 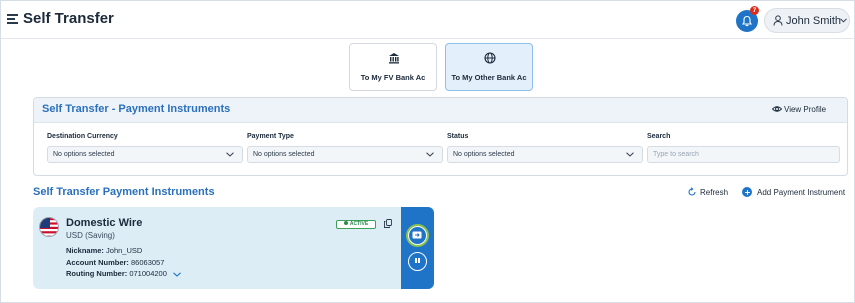 What do you see at coordinates (393, 77) in the screenshot?
I see `tab-label: To My FV Bank Ac` at bounding box center [393, 77].